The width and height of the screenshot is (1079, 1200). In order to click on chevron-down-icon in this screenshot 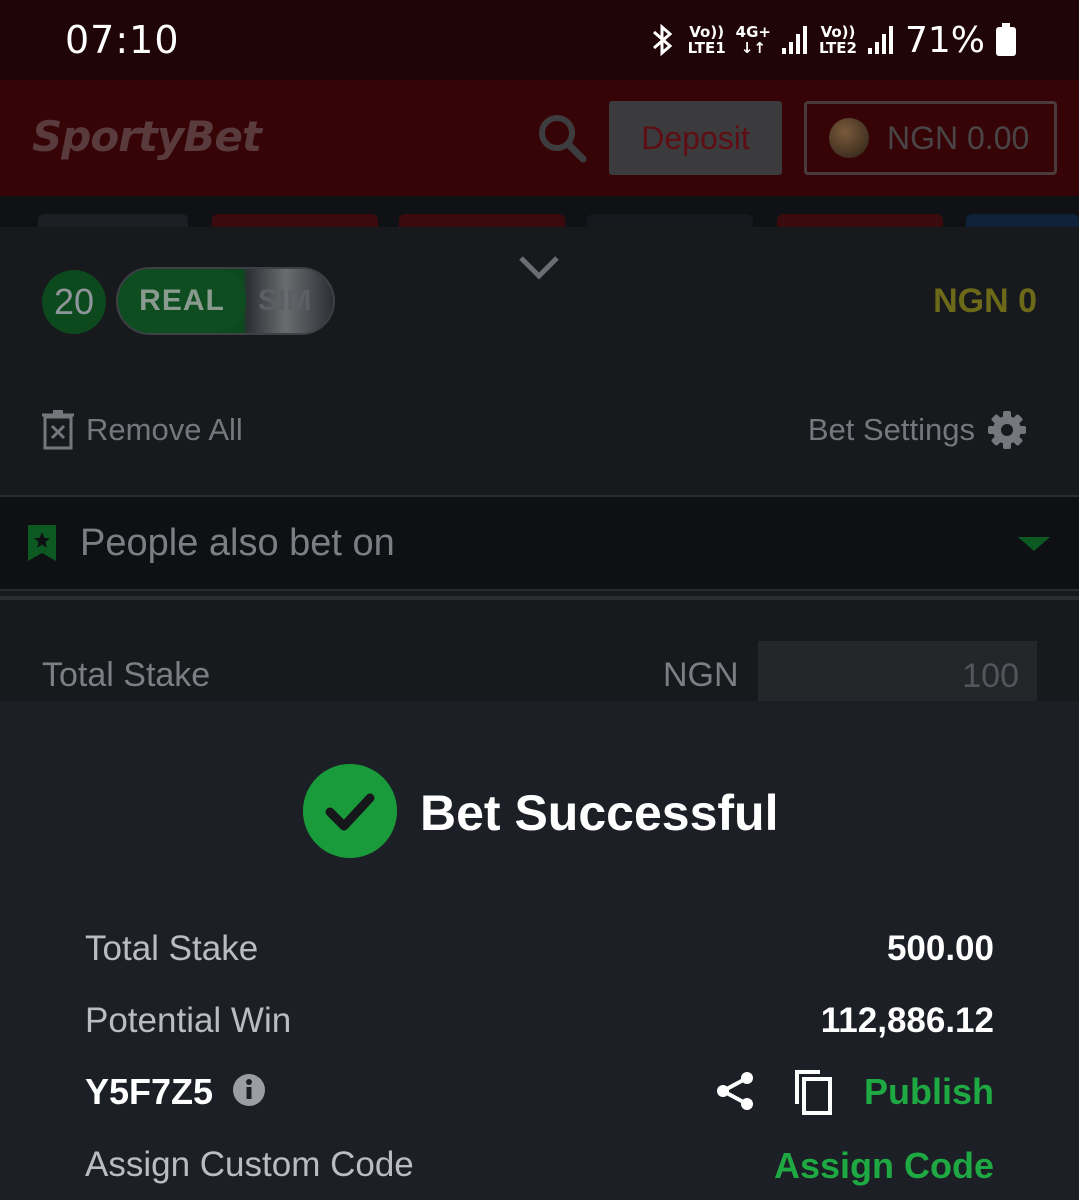, I will do `click(539, 267)`.